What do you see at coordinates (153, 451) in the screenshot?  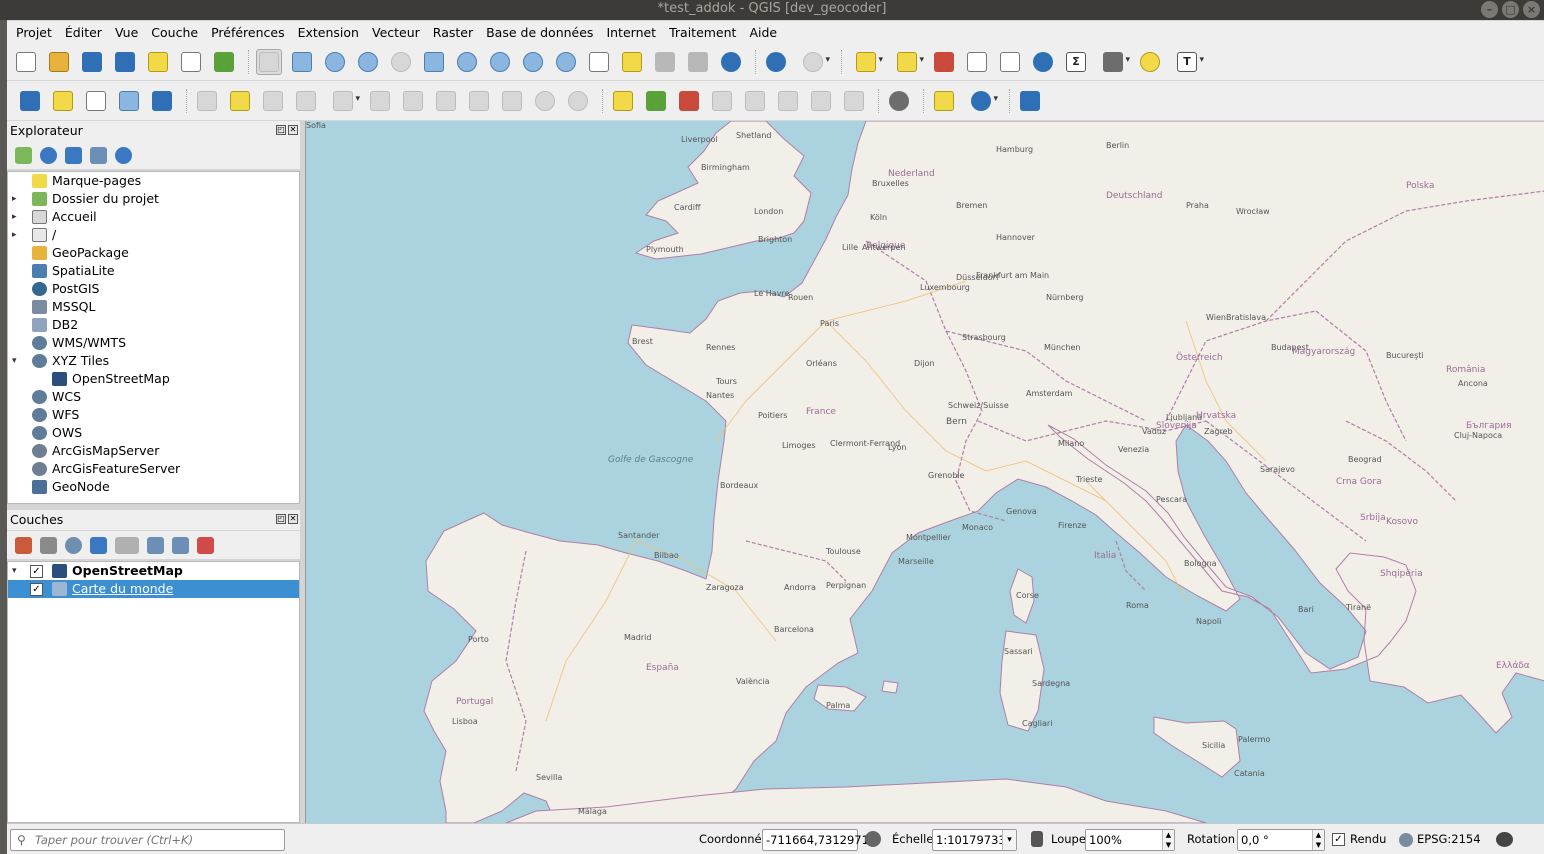 I see `explorer-item-arcgismapserver: ArcGisMapServer` at bounding box center [153, 451].